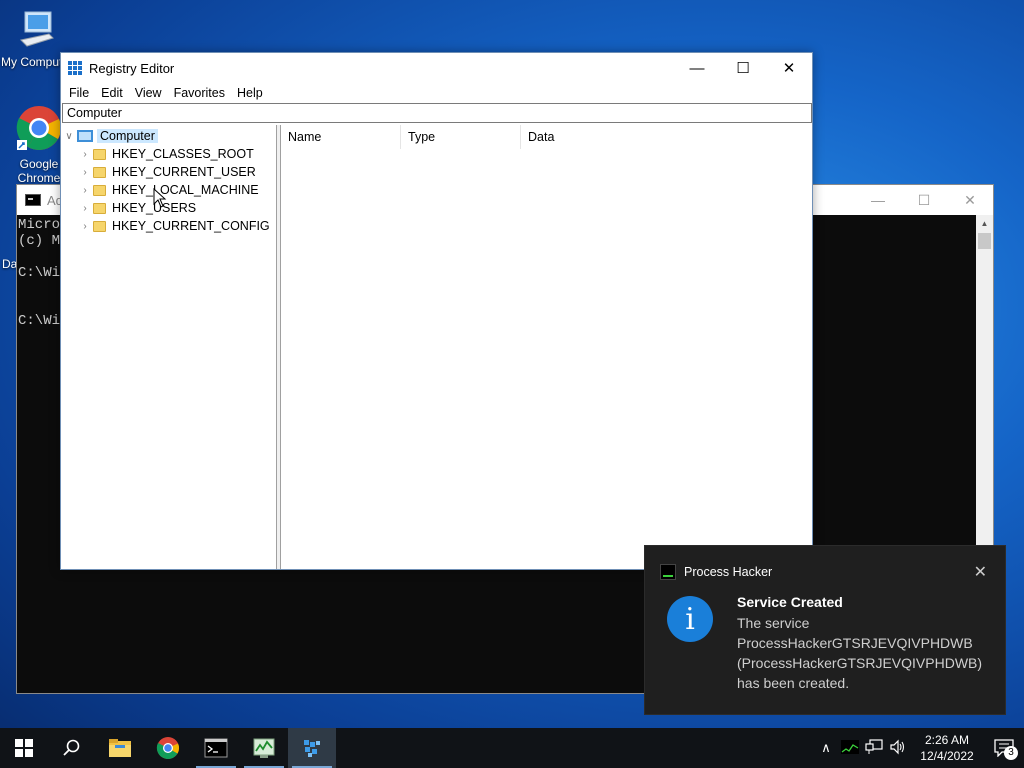 This screenshot has width=1024, height=768. What do you see at coordinates (191, 226) in the screenshot?
I see `tree-item-label: HKEY_CURRENT_CONFIG` at bounding box center [191, 226].